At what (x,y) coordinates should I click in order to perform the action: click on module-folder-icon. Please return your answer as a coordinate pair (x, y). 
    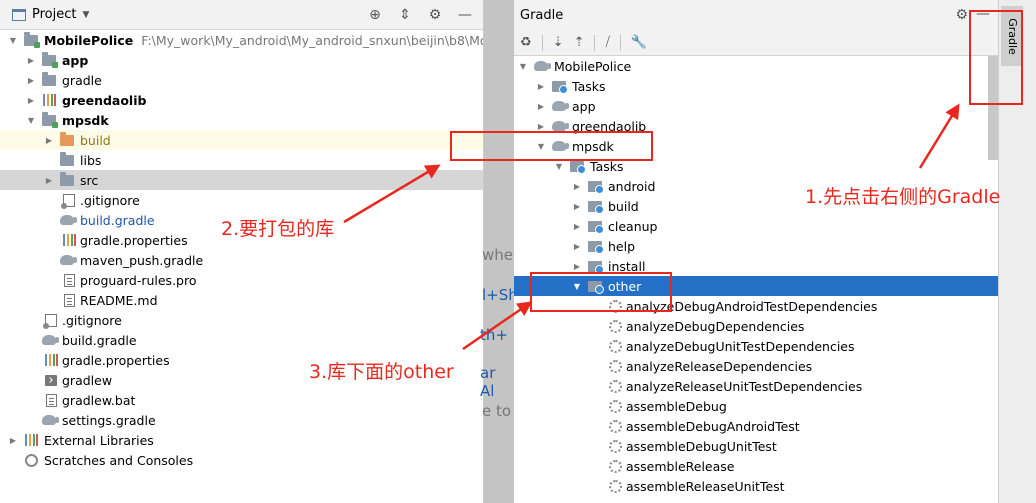
    Looking at the image, I should click on (50, 119).